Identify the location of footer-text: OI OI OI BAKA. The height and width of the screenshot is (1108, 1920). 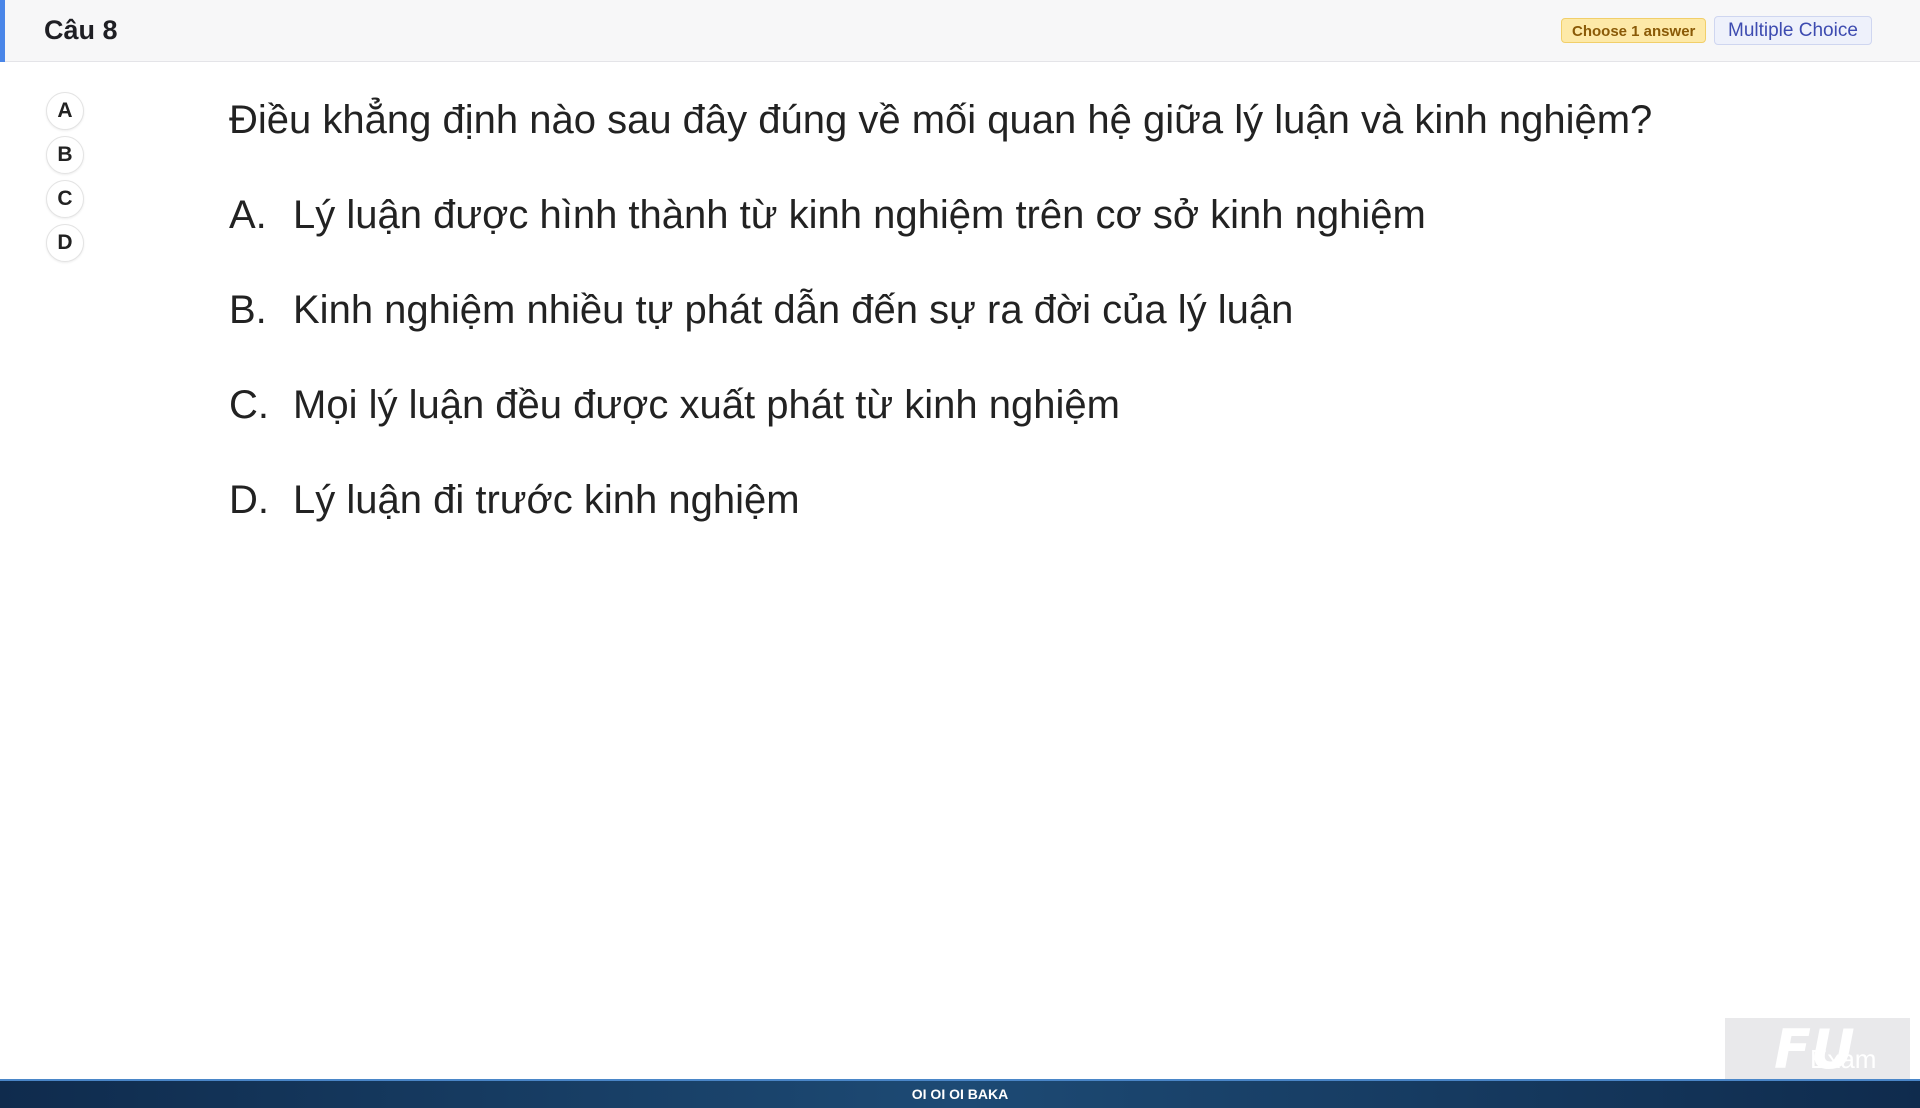
(960, 1094).